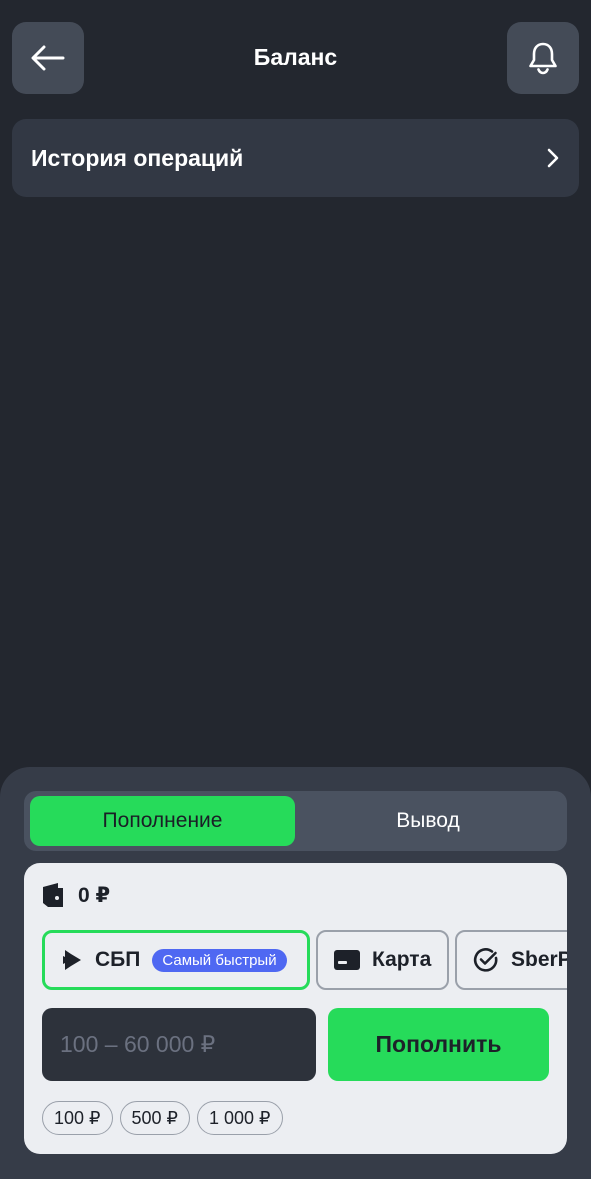 Image resolution: width=591 pixels, height=1179 pixels. I want to click on page-title: Баланс, so click(295, 57).